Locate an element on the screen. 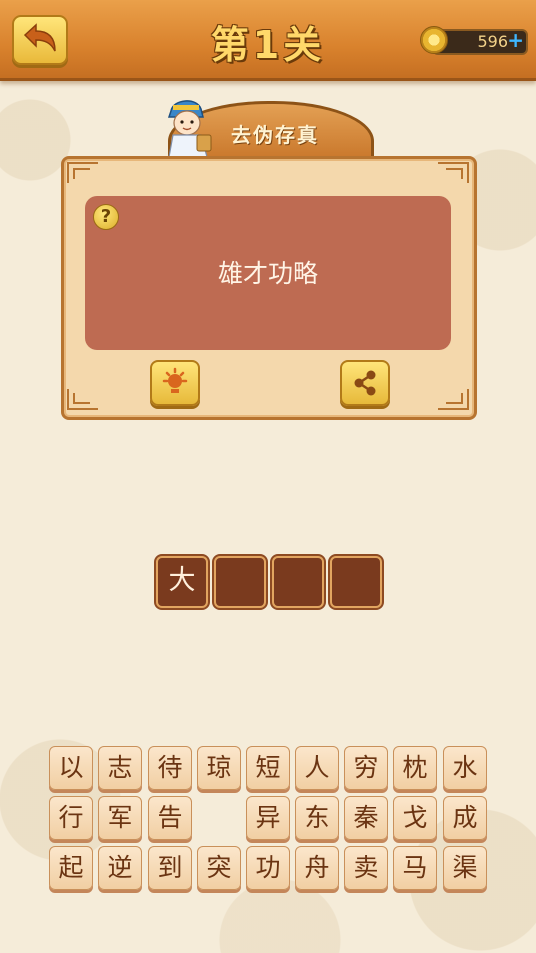 The width and height of the screenshot is (536, 953). share-button is located at coordinates (365, 383).